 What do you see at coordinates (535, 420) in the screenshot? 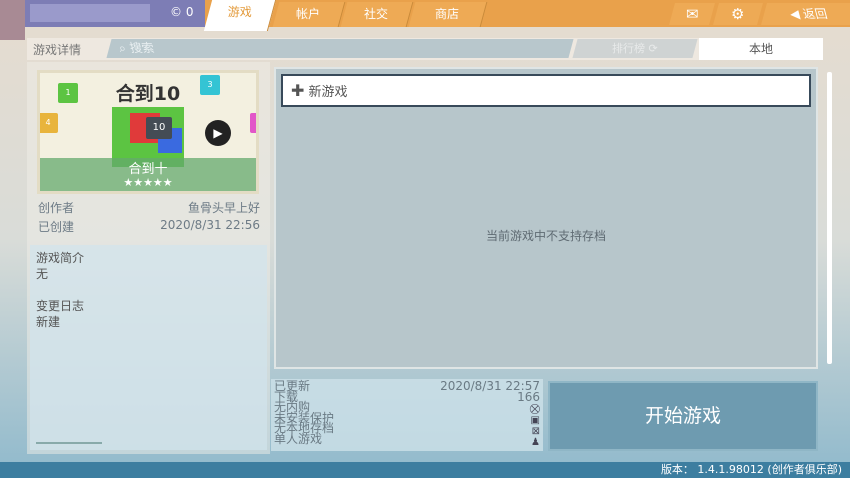
I see `protection-icon: ▣` at bounding box center [535, 420].